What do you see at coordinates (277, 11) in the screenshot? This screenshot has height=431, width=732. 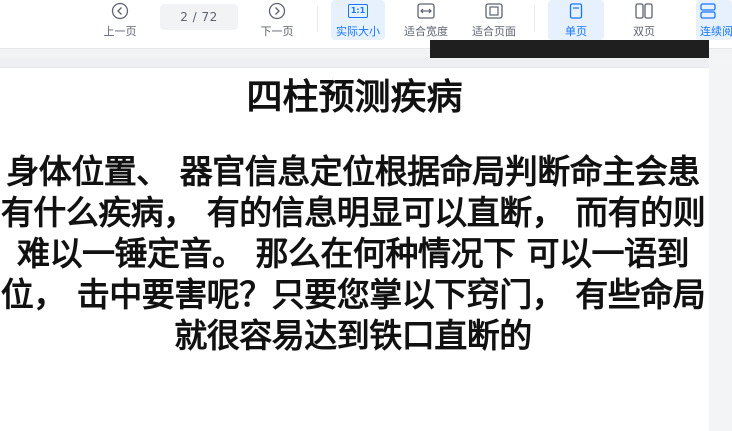 I see `chevron-right-icon` at bounding box center [277, 11].